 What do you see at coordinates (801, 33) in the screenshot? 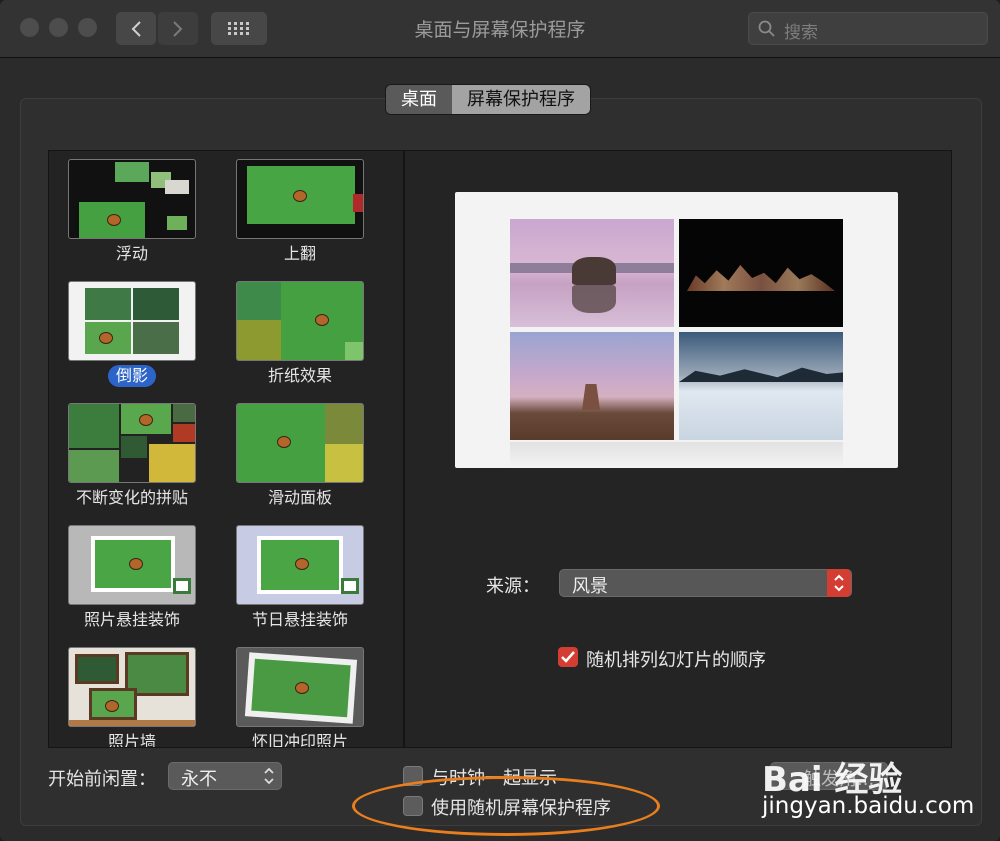
I see `search-placeholder: 搜索` at bounding box center [801, 33].